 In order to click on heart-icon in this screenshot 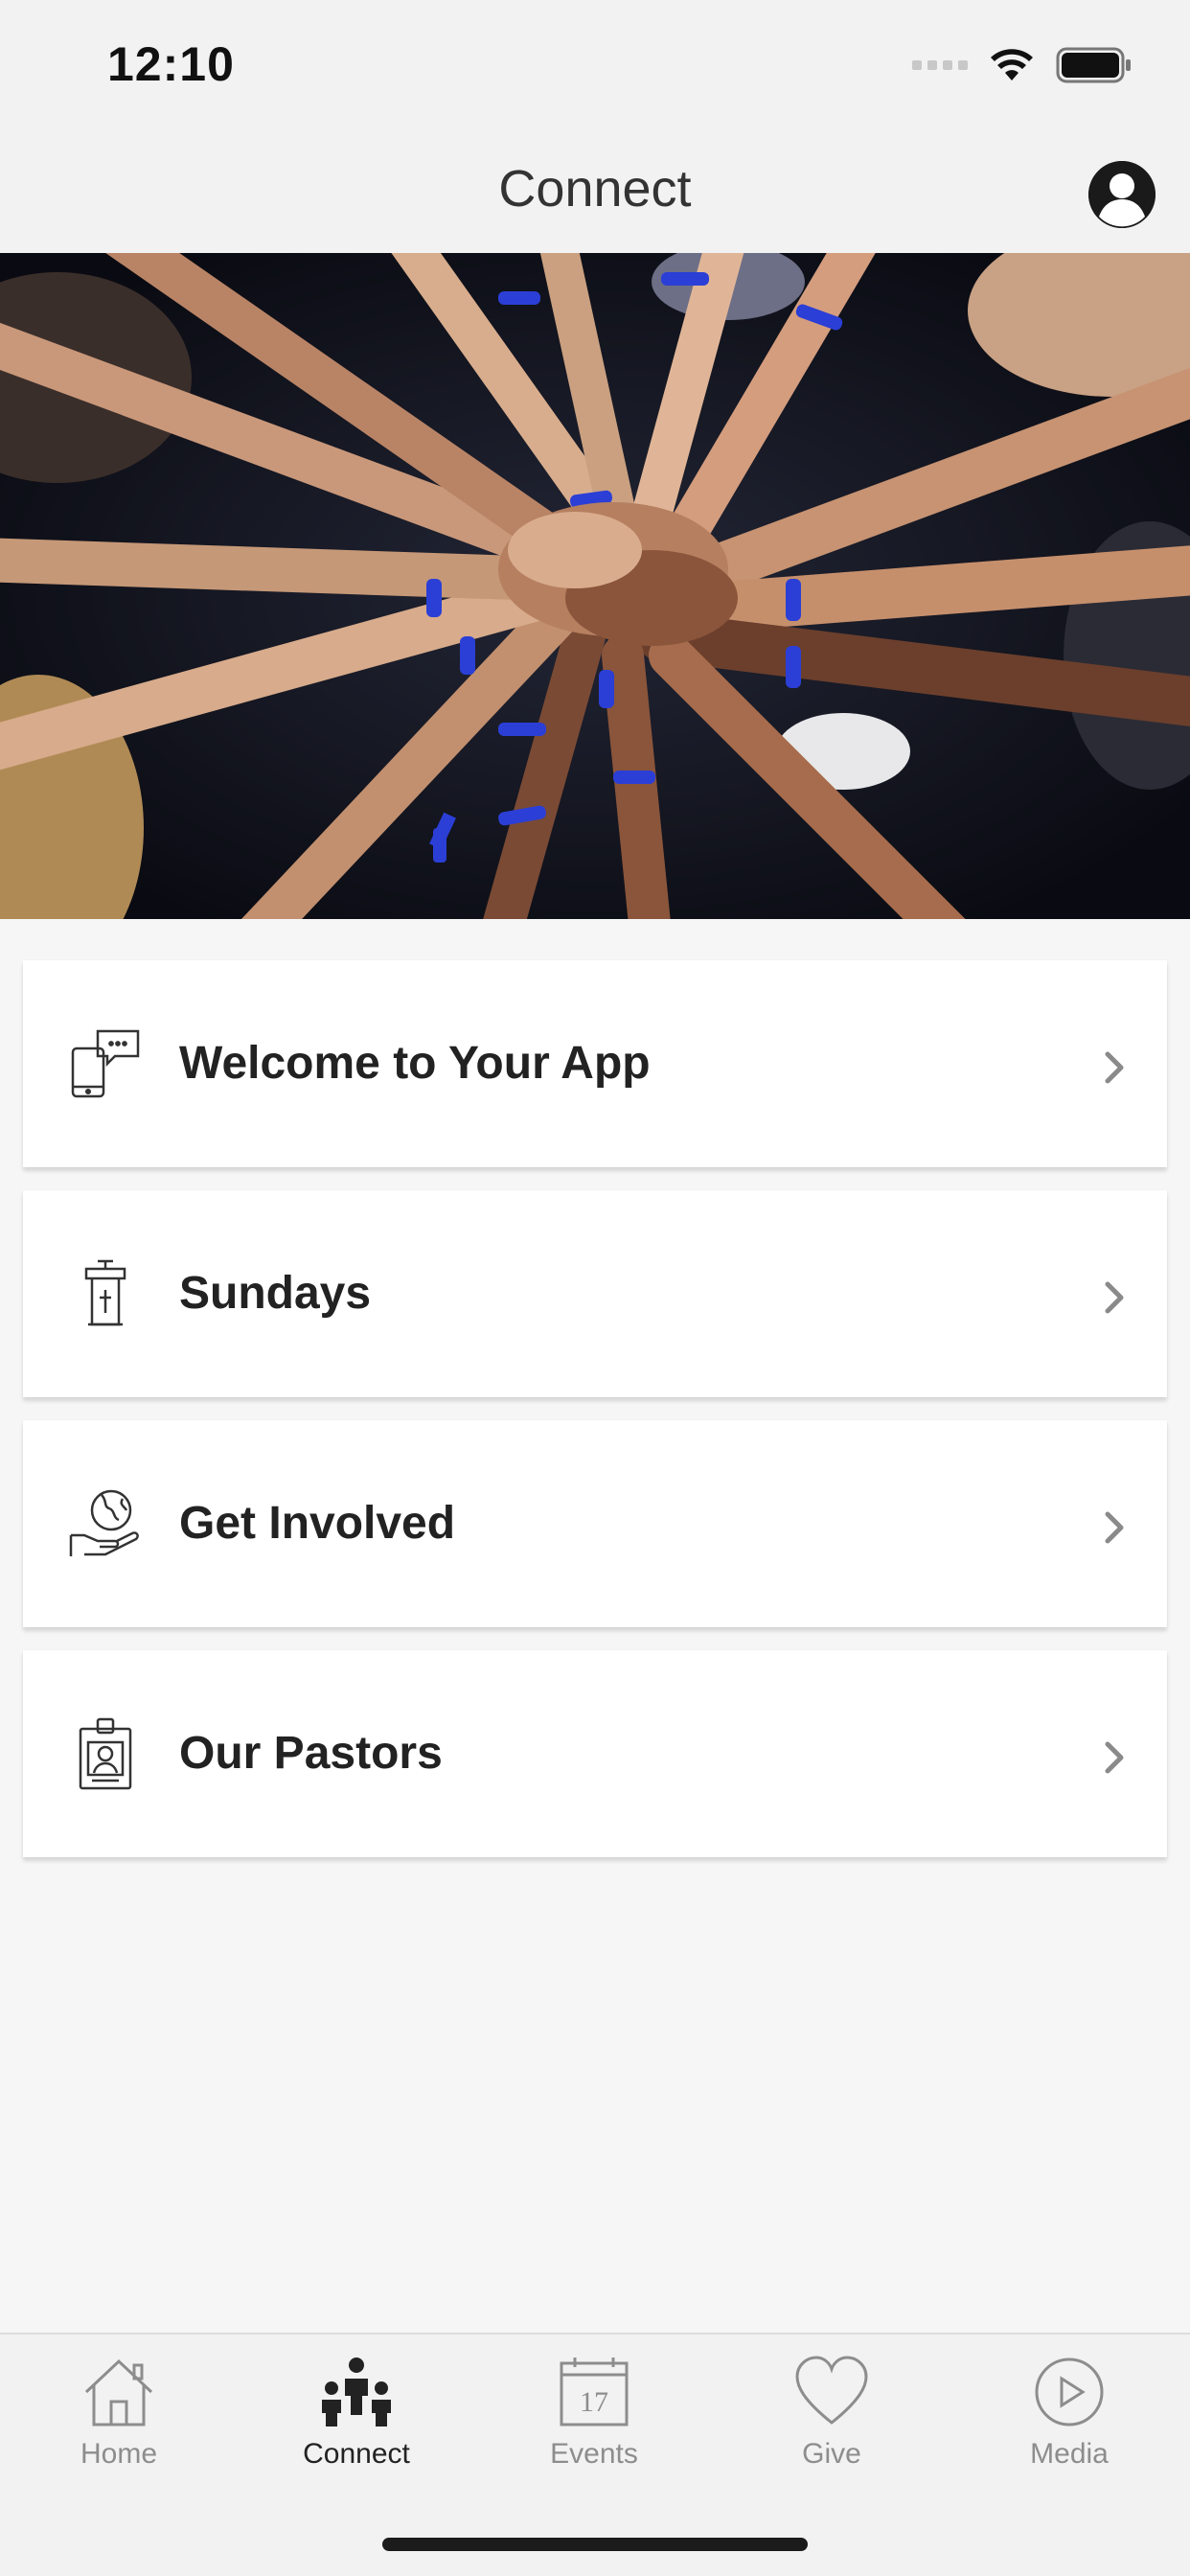, I will do `click(832, 2390)`.